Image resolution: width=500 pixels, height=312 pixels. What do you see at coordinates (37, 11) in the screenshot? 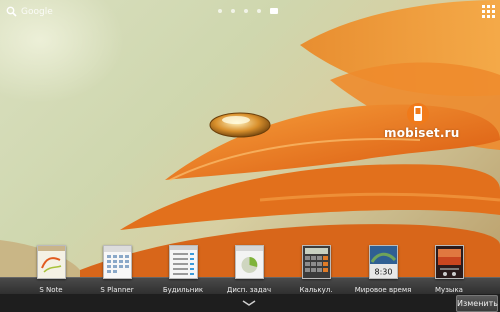
I see `search-label: Google` at bounding box center [37, 11].